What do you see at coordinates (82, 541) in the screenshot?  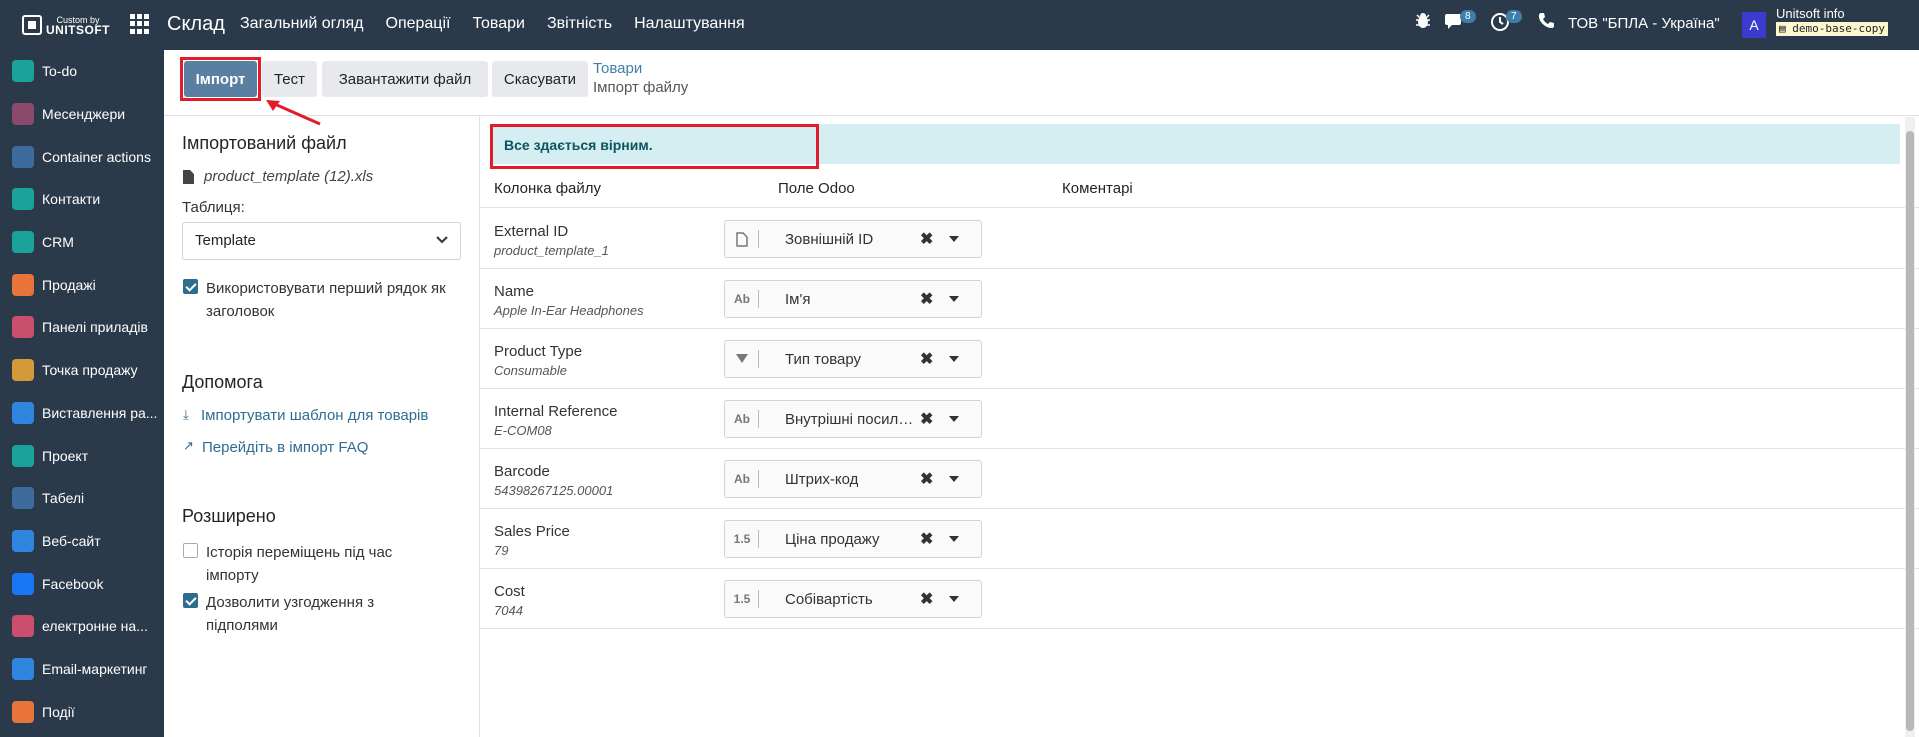 I see `sidebar-item-website: Веб-сайт` at bounding box center [82, 541].